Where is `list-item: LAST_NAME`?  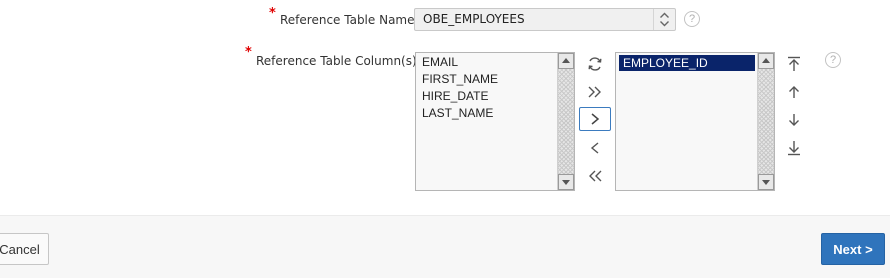
list-item: LAST_NAME is located at coordinates (457, 113).